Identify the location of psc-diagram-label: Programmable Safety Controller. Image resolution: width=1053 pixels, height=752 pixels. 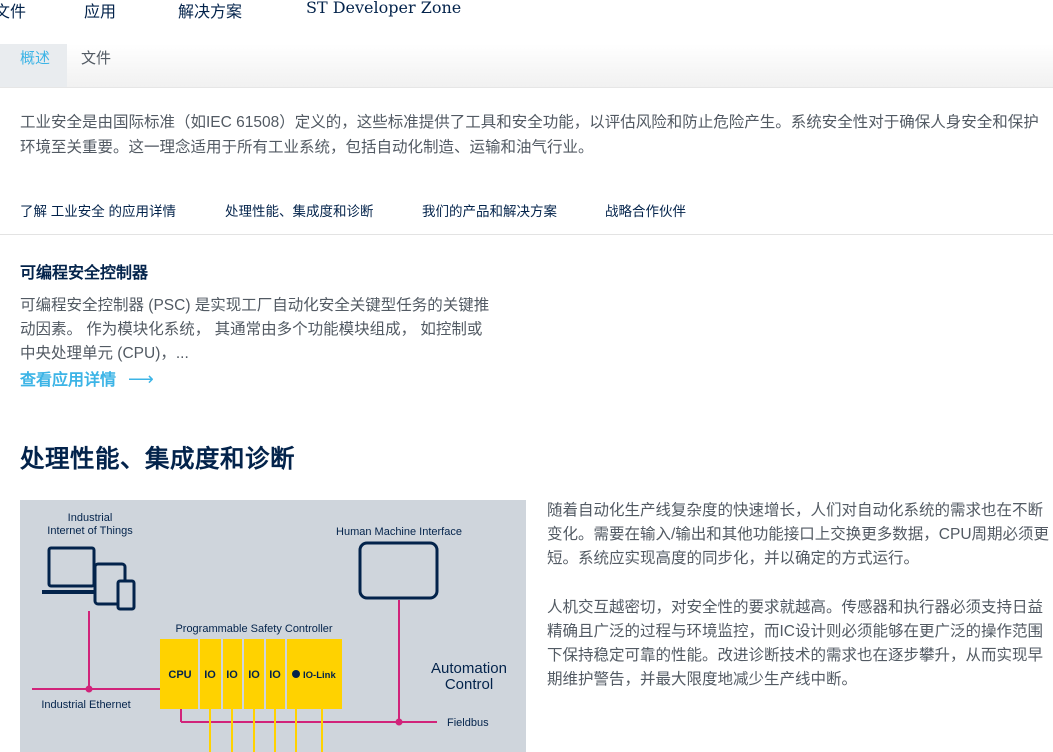
(253, 629).